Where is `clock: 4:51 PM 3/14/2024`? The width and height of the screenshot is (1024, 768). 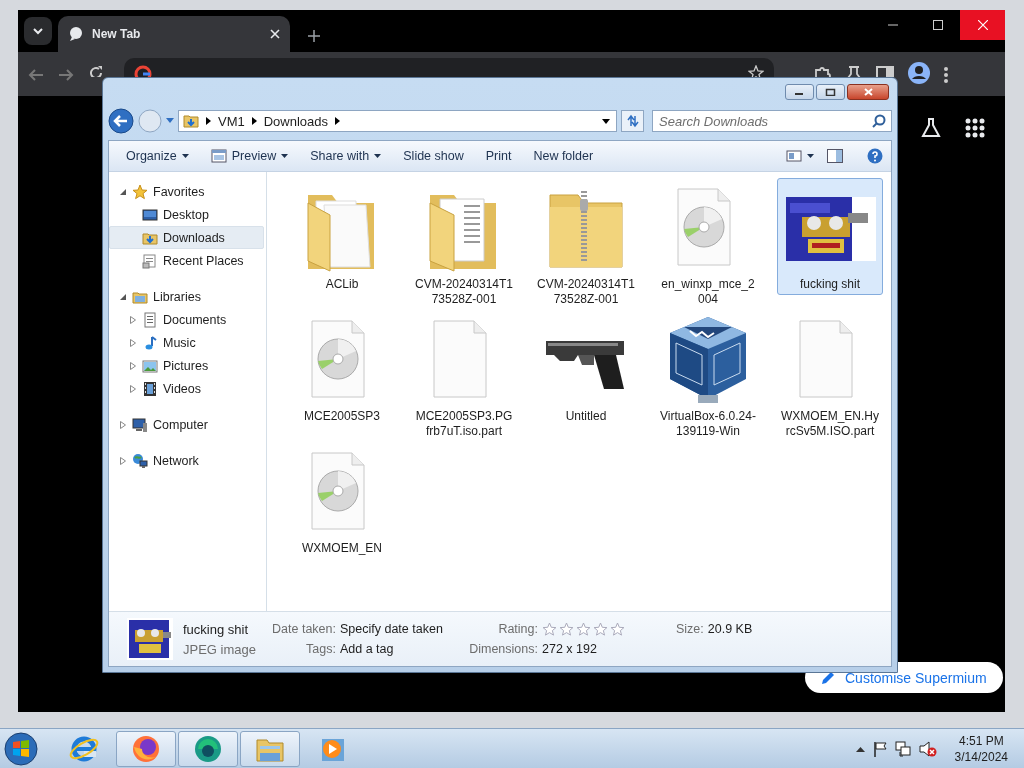
clock: 4:51 PM 3/14/2024 is located at coordinates (981, 748).